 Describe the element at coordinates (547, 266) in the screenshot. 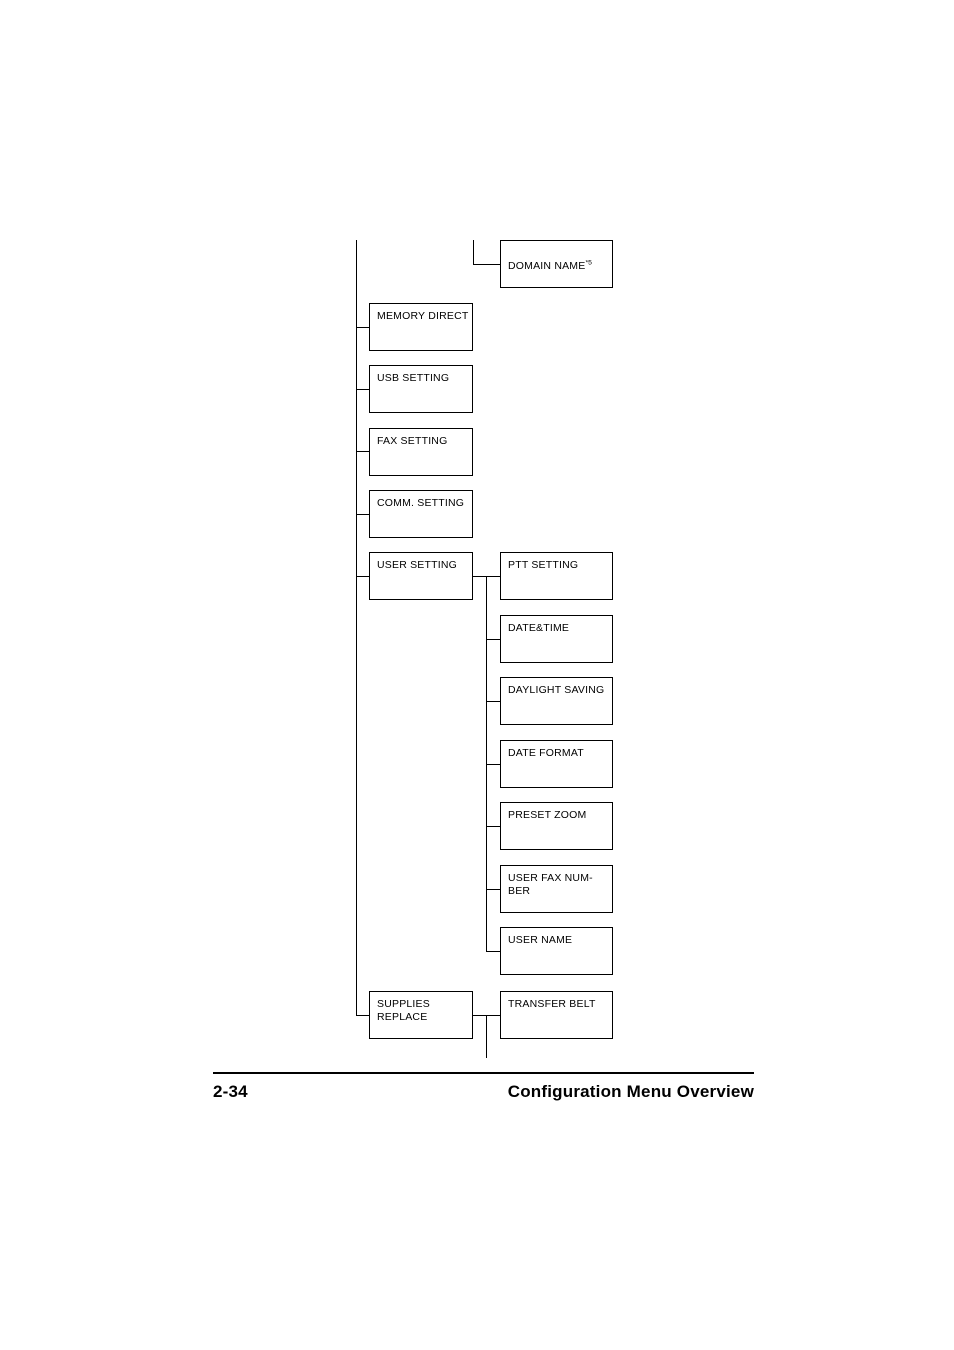

I see `menu-node-domain-name-label: DOMAIN NAME` at that location.